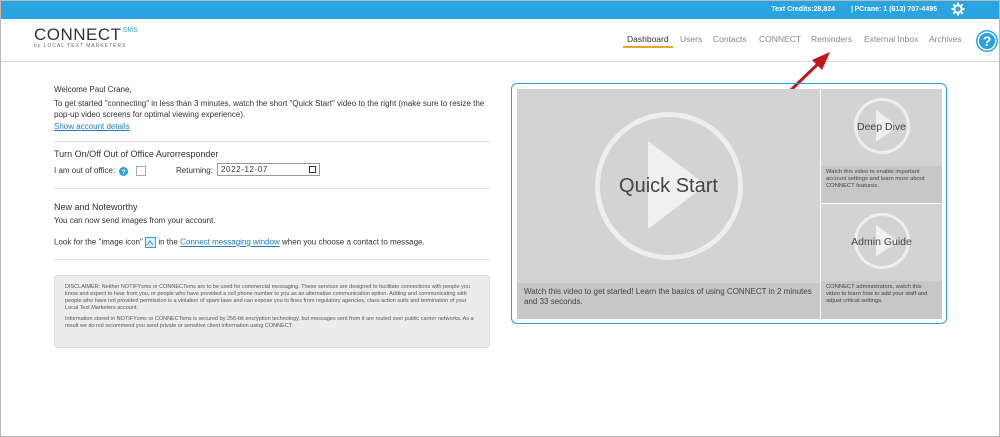  I want to click on admin-guide-video: Admin Guide, so click(881, 242).